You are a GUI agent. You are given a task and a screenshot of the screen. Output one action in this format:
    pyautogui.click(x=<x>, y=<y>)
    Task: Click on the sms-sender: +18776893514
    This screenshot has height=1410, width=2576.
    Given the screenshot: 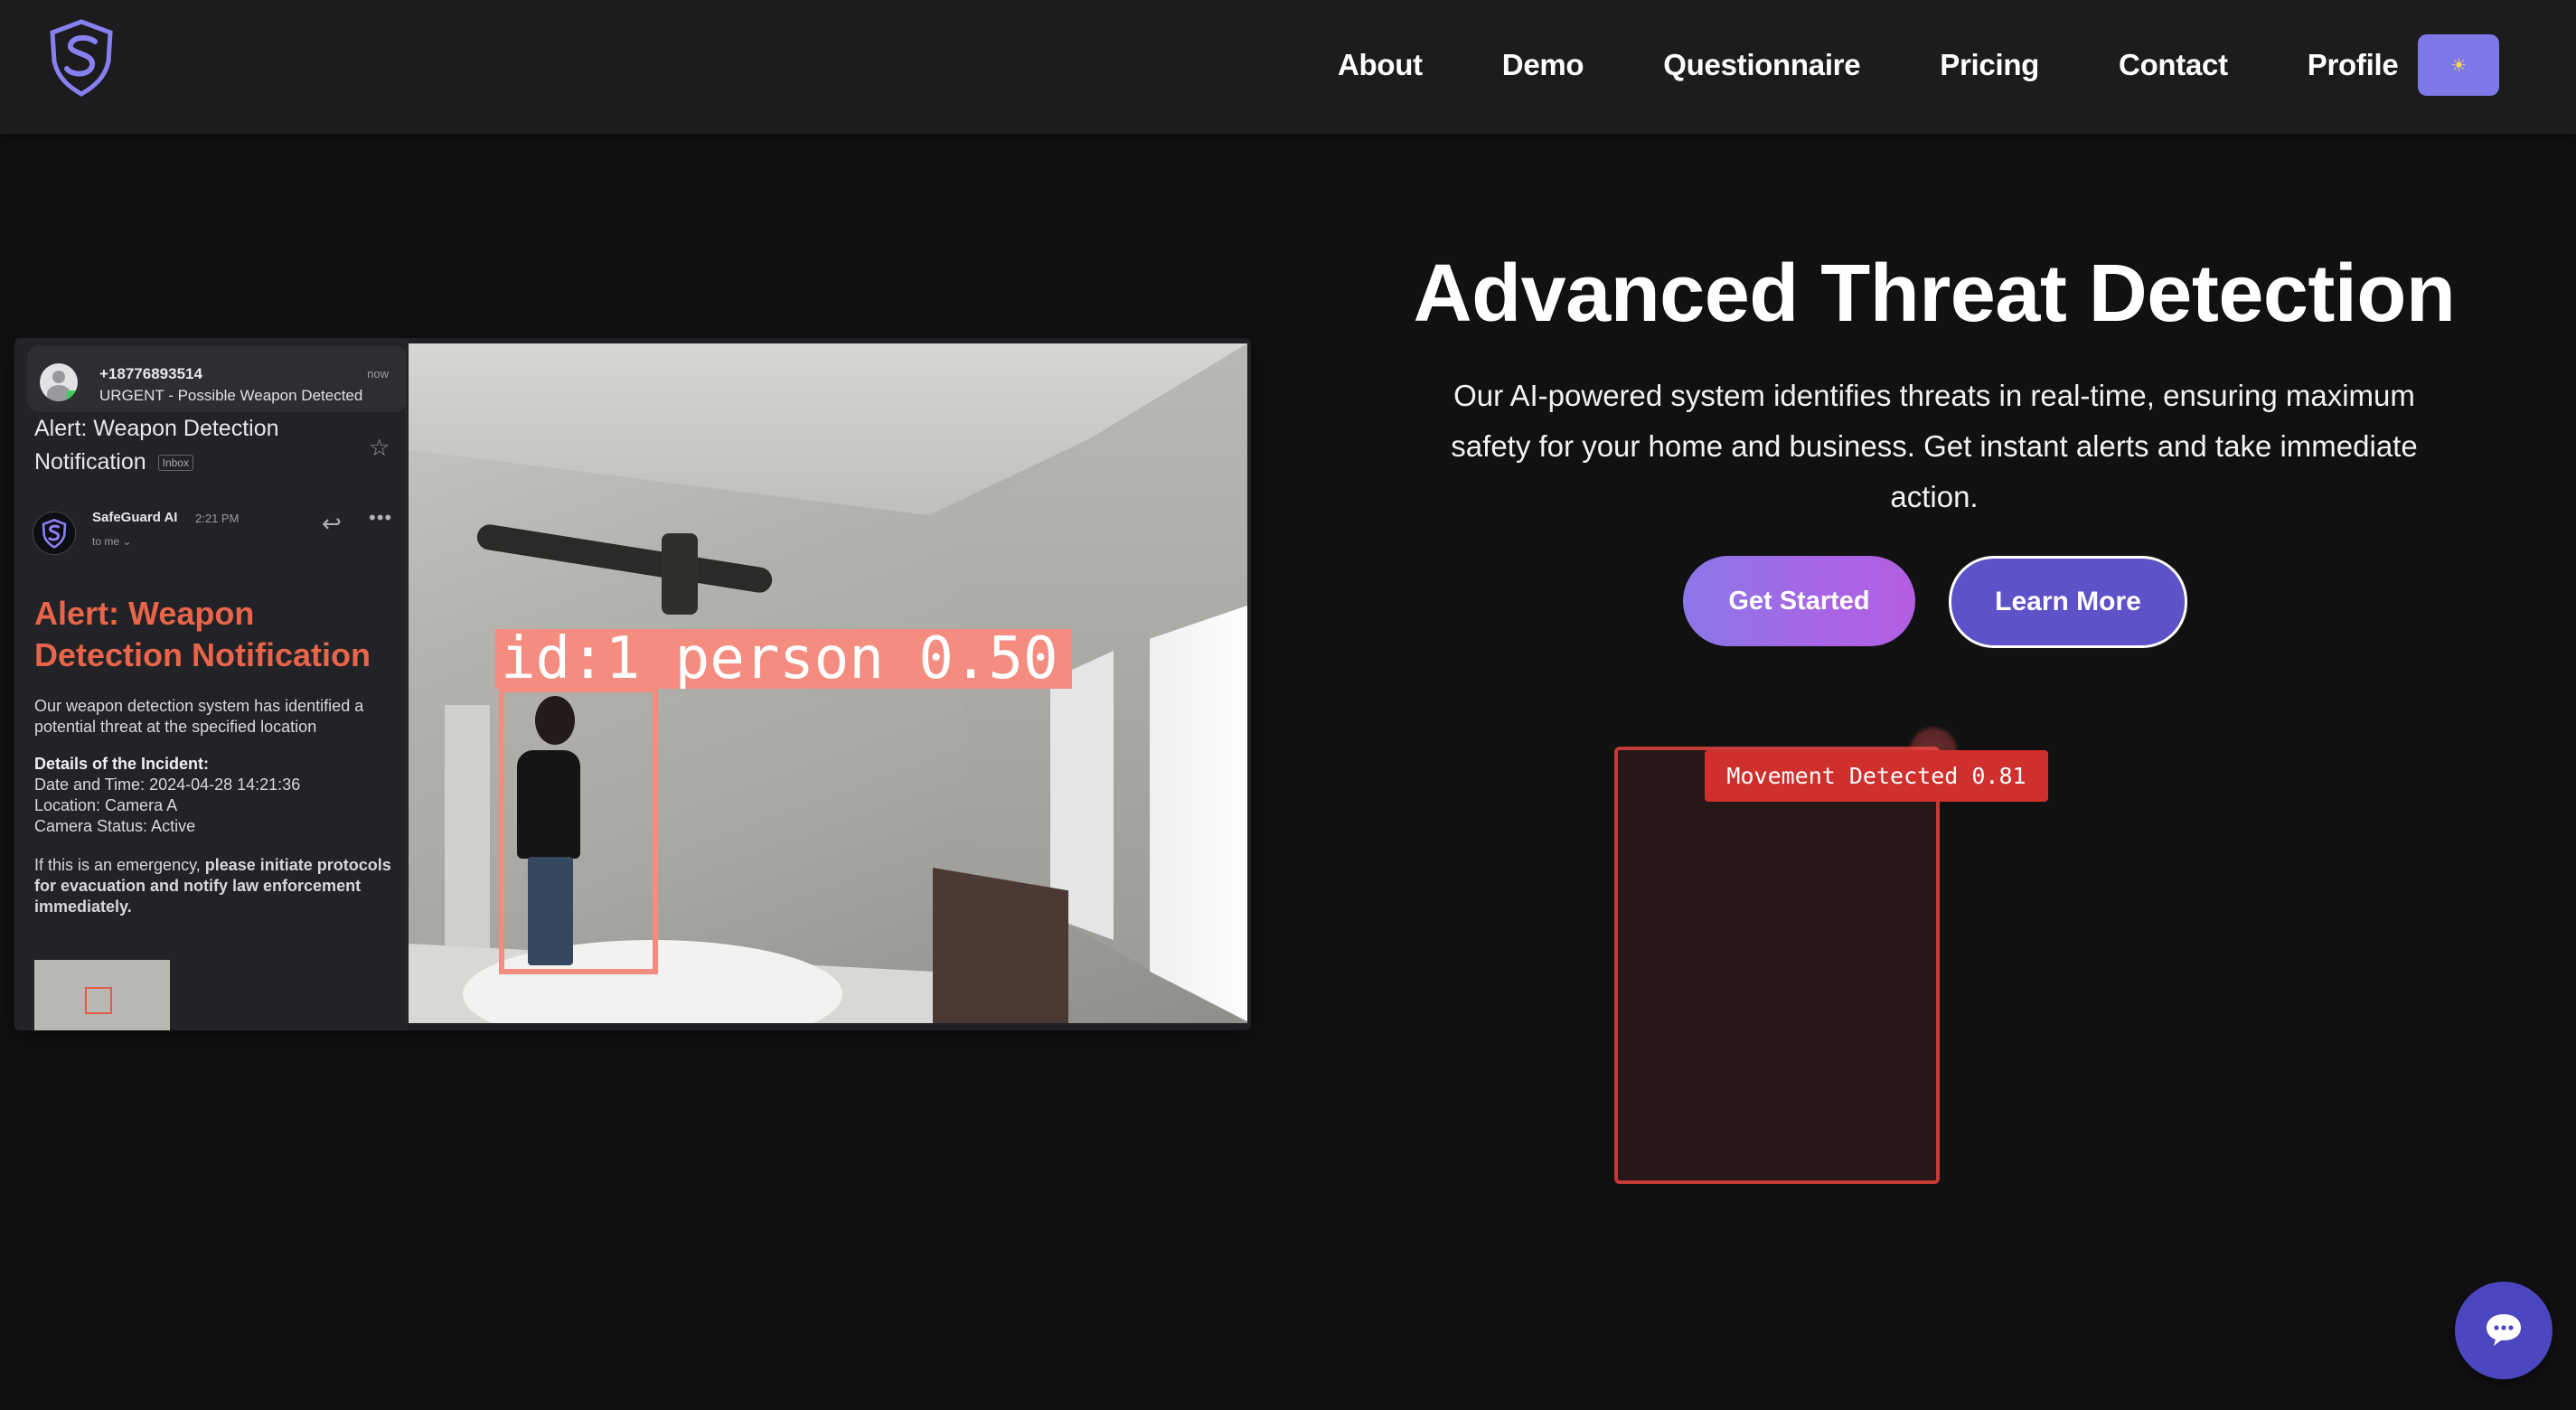 What is the action you would take?
    pyautogui.click(x=151, y=373)
    